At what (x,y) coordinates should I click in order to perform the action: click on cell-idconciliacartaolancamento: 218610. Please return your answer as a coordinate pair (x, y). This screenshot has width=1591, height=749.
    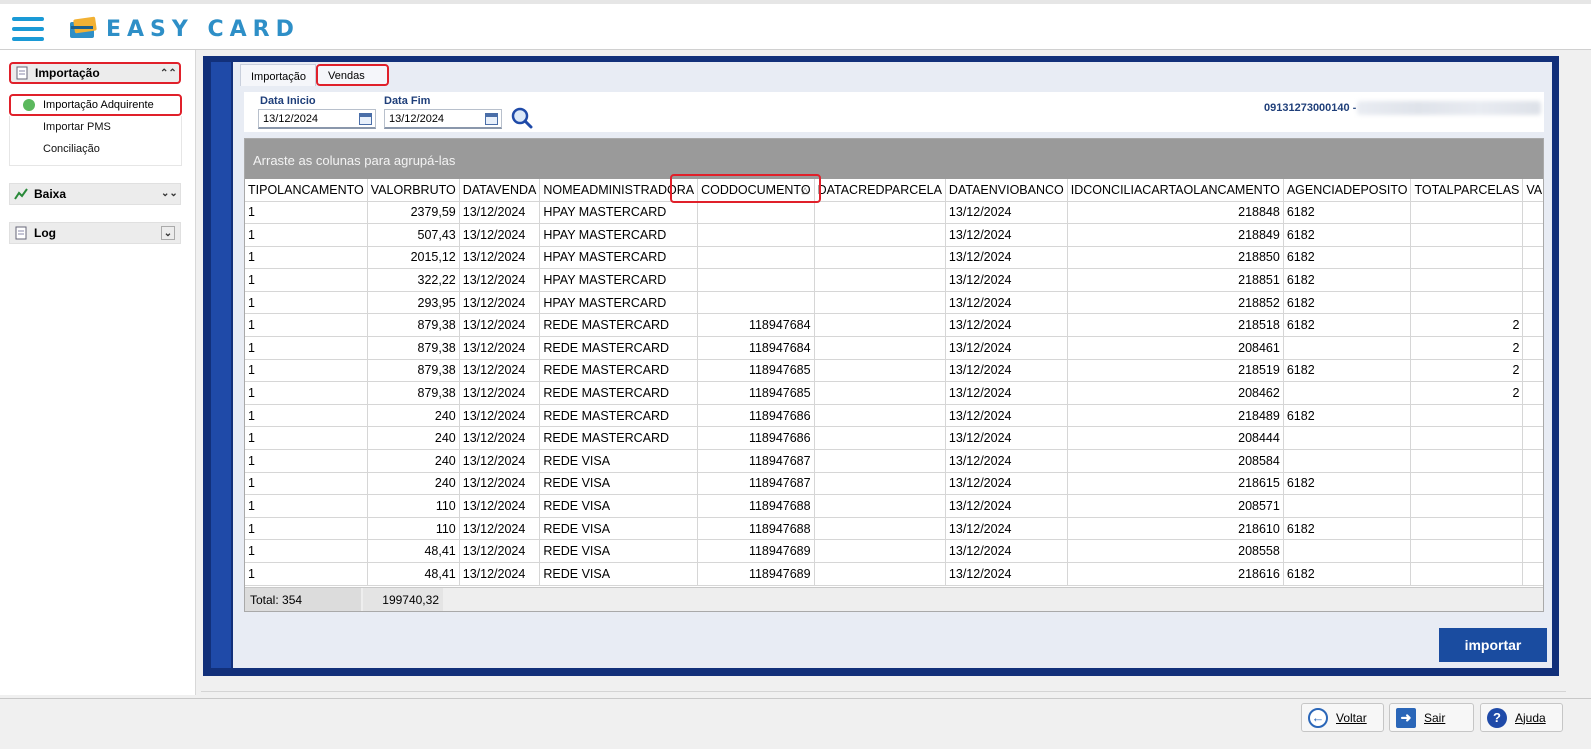
    Looking at the image, I should click on (1175, 529).